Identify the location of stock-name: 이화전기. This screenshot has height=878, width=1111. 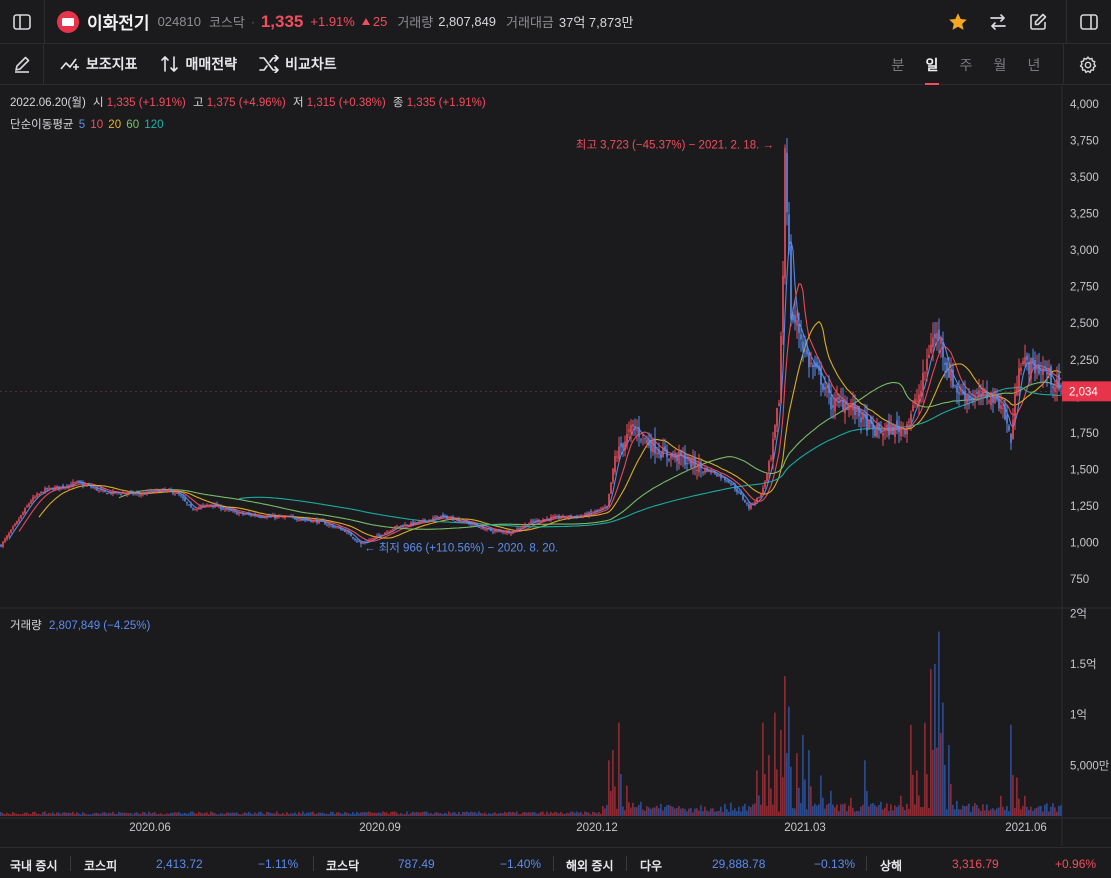
(118, 21).